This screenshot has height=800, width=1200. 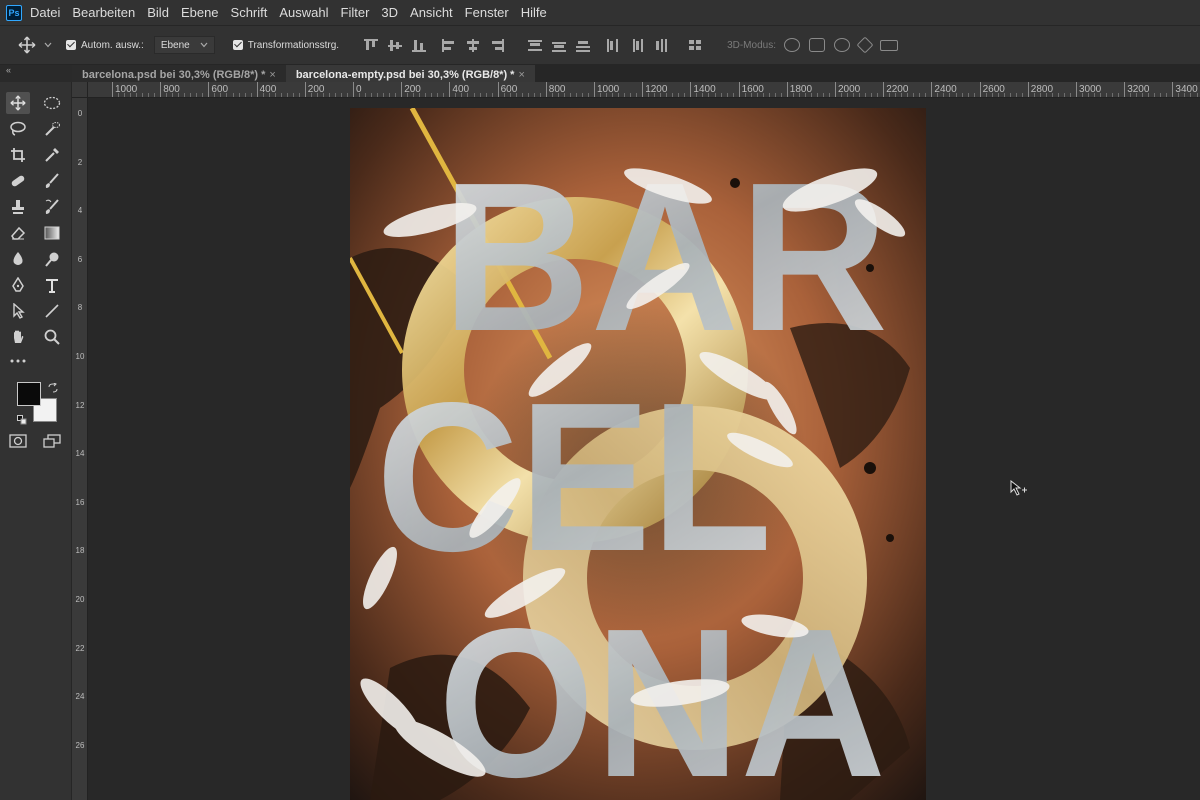 I want to click on gradient-icon, so click(x=52, y=233).